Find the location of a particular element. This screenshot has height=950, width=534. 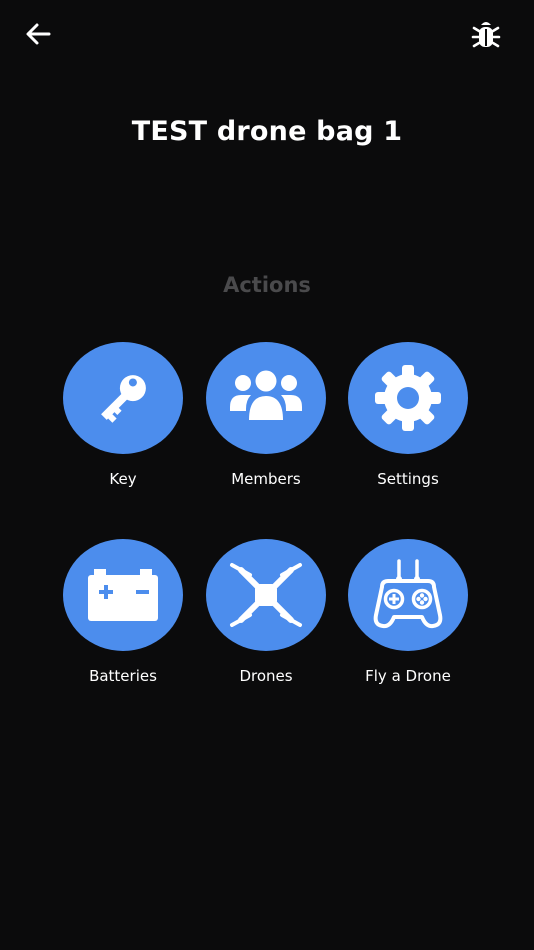

gamepad-controller-icon is located at coordinates (408, 594).